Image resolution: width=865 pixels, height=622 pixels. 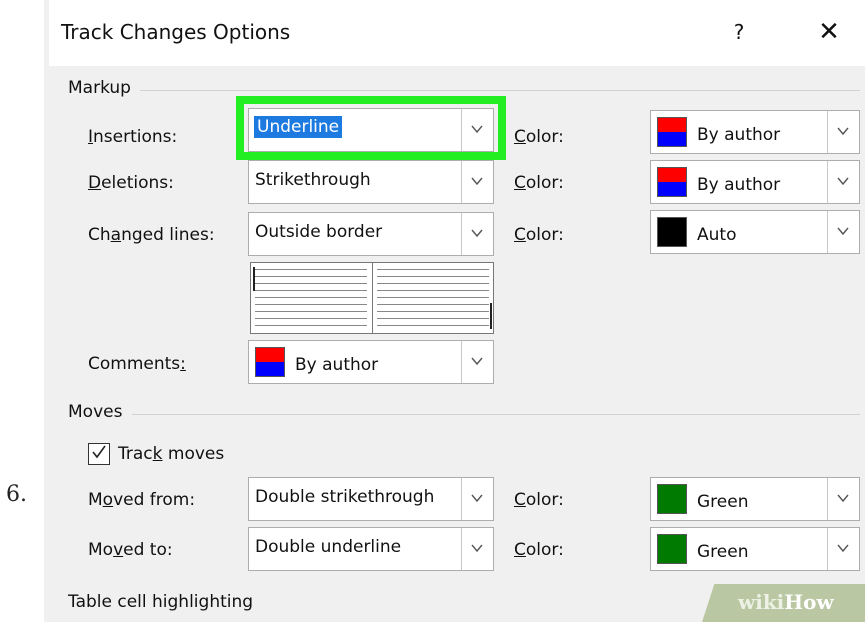 I want to click on deletions-color-select: By author, so click(x=755, y=182).